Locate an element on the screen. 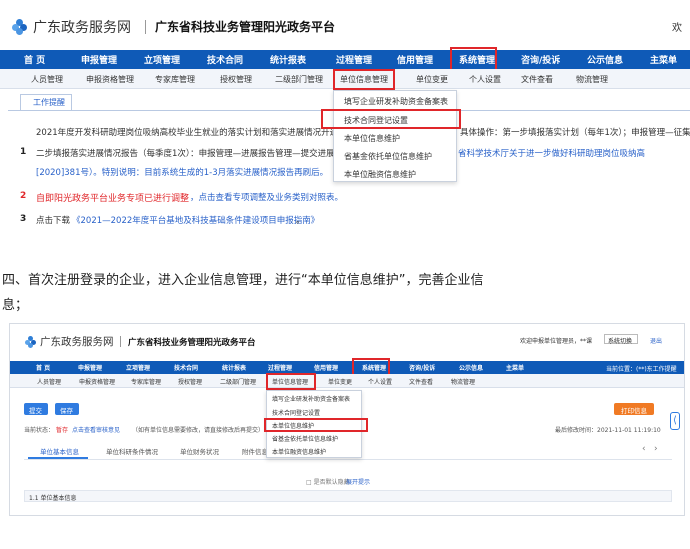 The width and height of the screenshot is (690, 549). tab-work-reminder: 工作提醒 is located at coordinates (46, 102).